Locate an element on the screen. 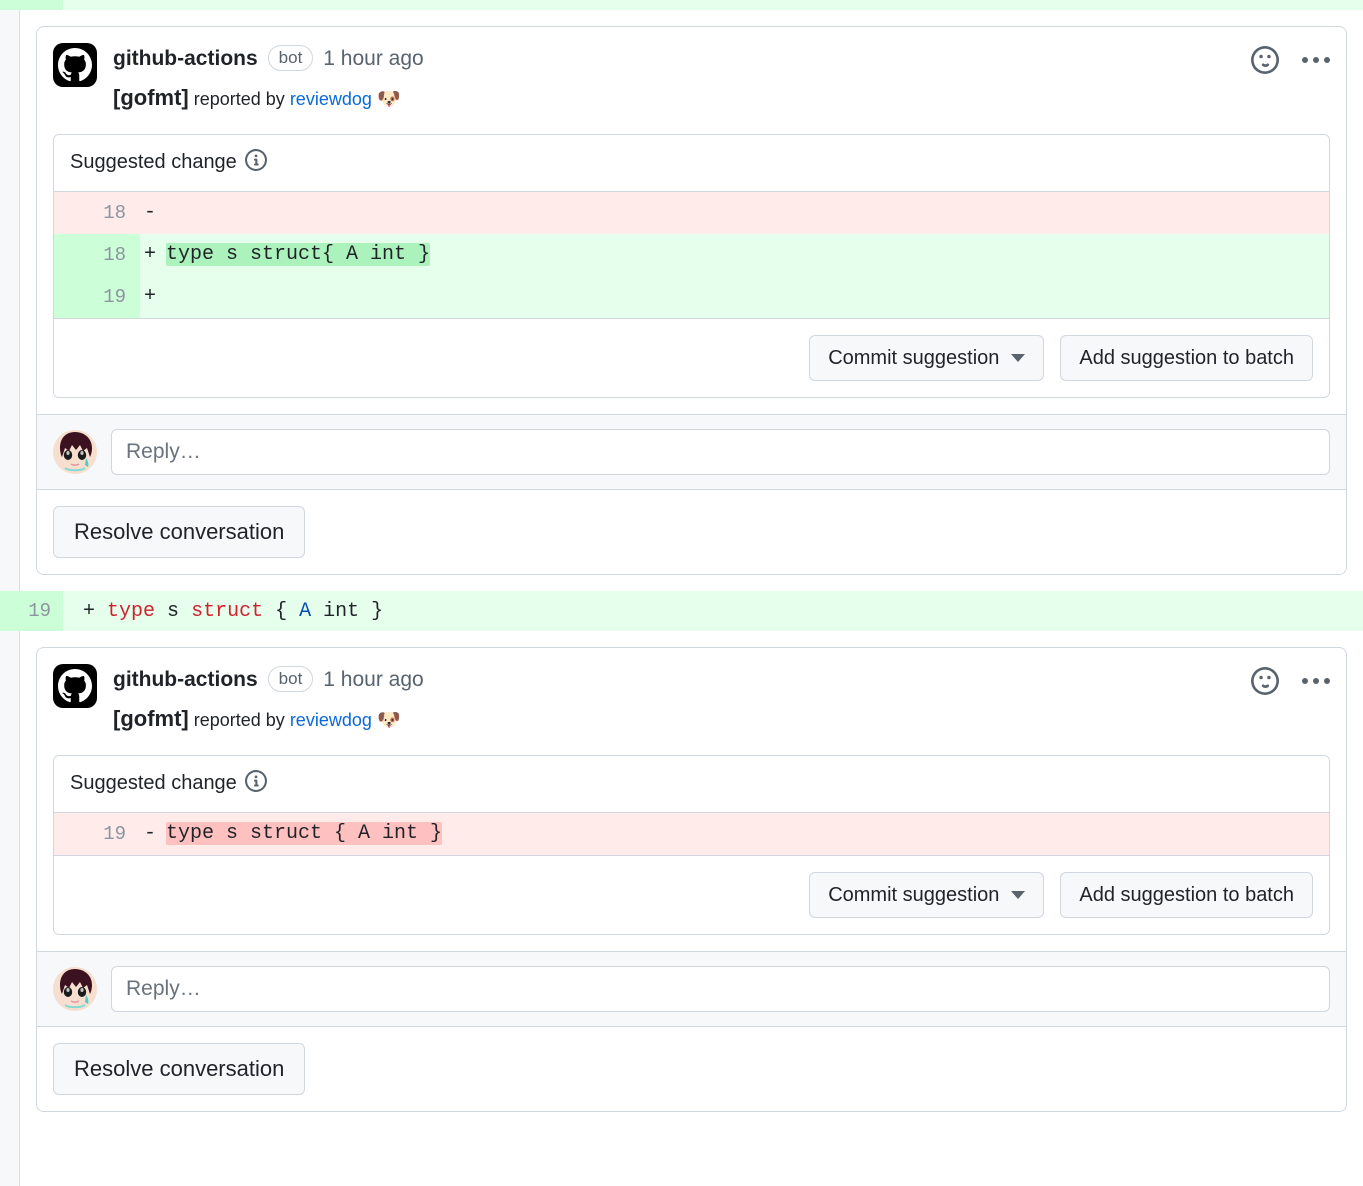  suggestion-row-deletion: 18 - is located at coordinates (691, 212).